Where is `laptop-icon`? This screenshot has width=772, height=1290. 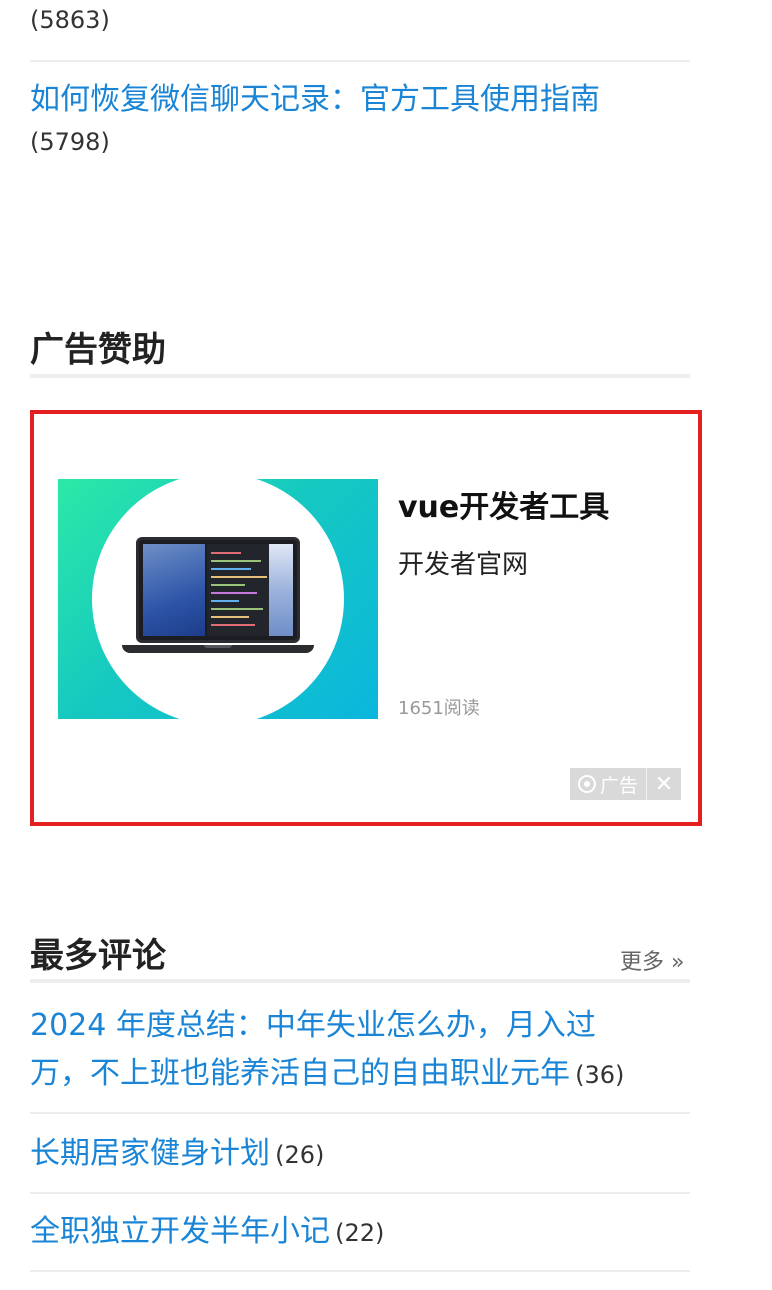 laptop-icon is located at coordinates (218, 590).